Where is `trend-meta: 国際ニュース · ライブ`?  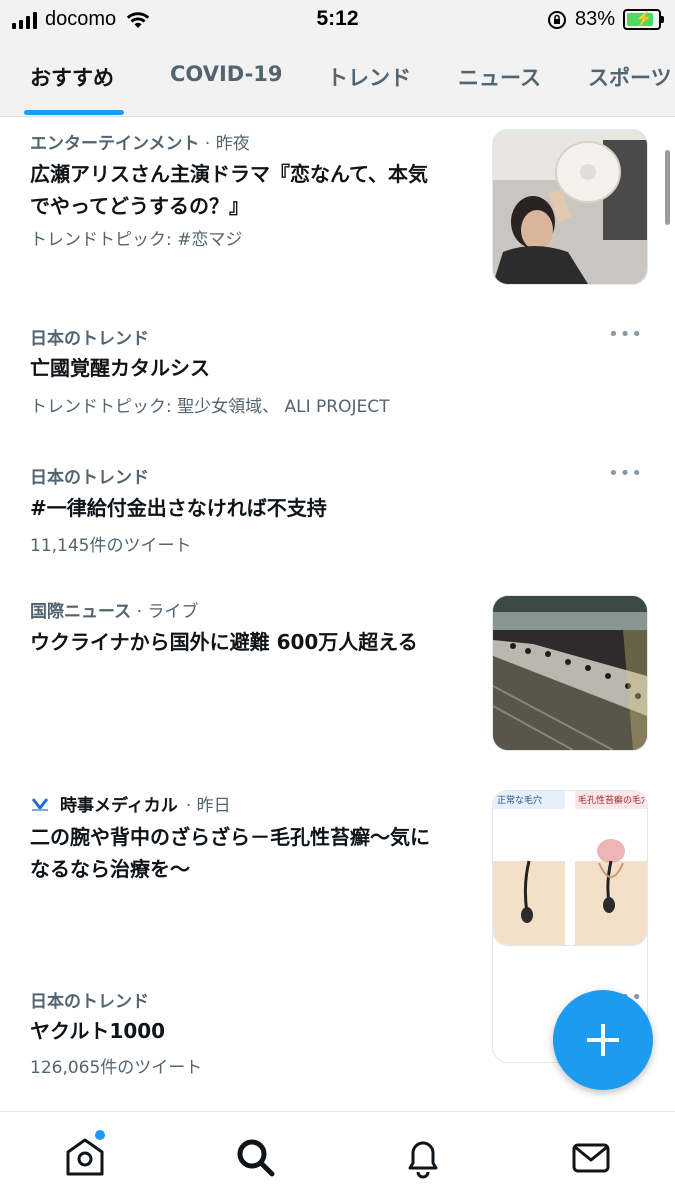 trend-meta: 国際ニュース · ライブ is located at coordinates (114, 609).